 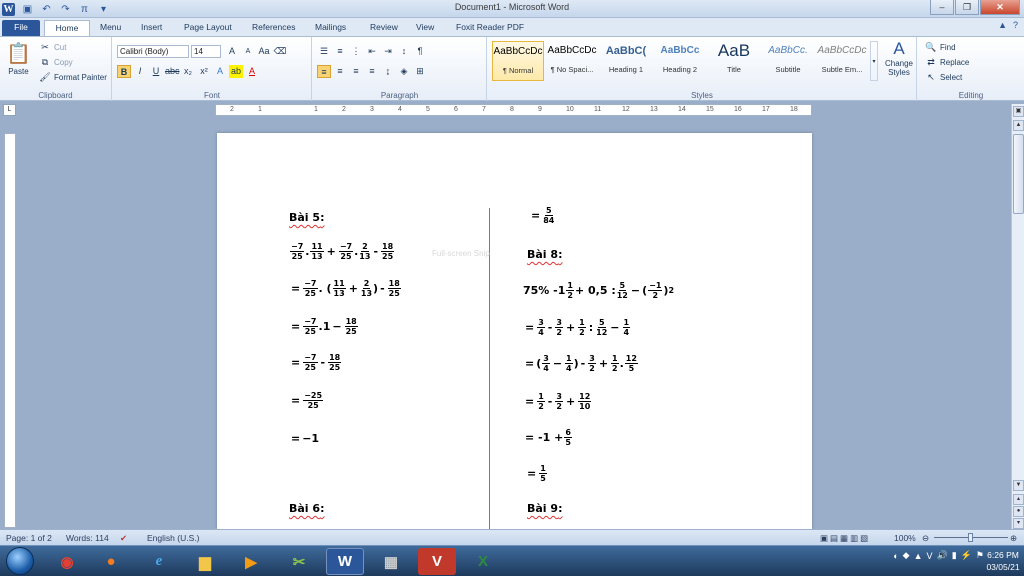 What do you see at coordinates (252, 71) in the screenshot?
I see `font-color-icon: A` at bounding box center [252, 71].